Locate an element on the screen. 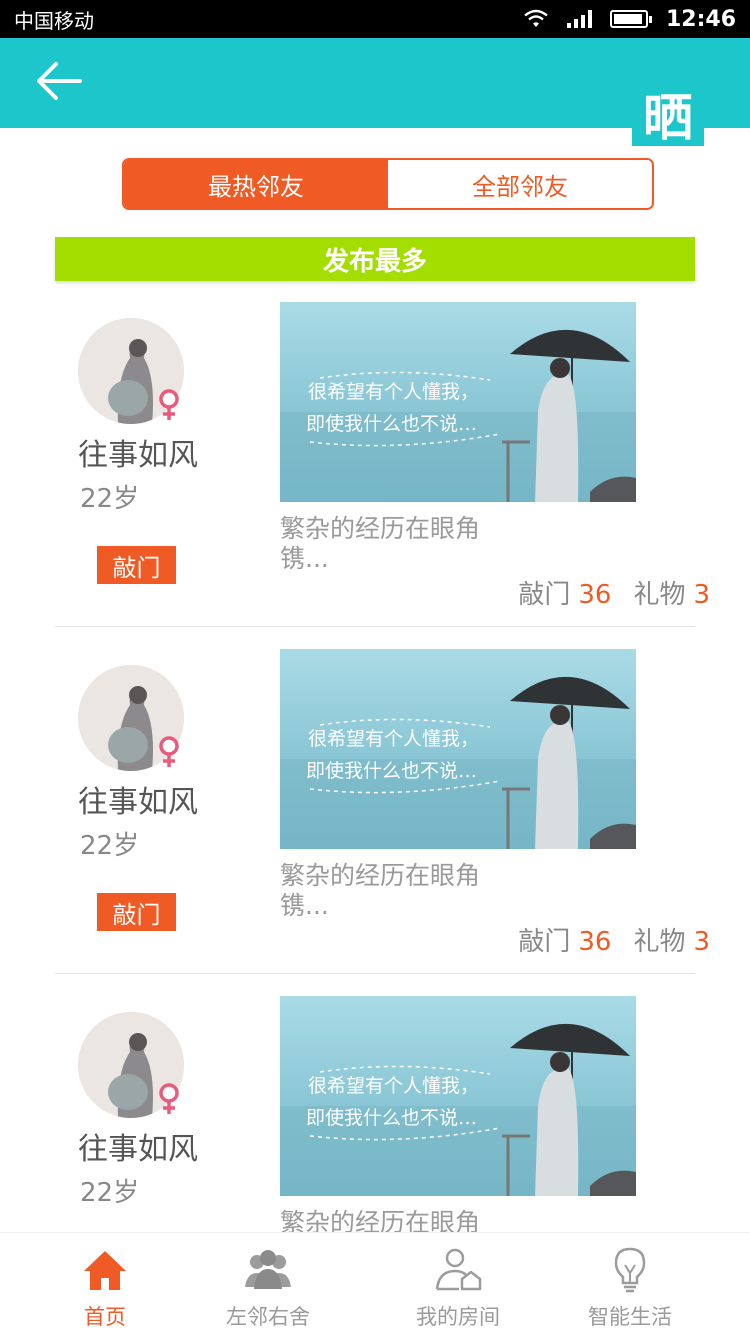 The width and height of the screenshot is (750, 1334). back-button is located at coordinates (59, 81).